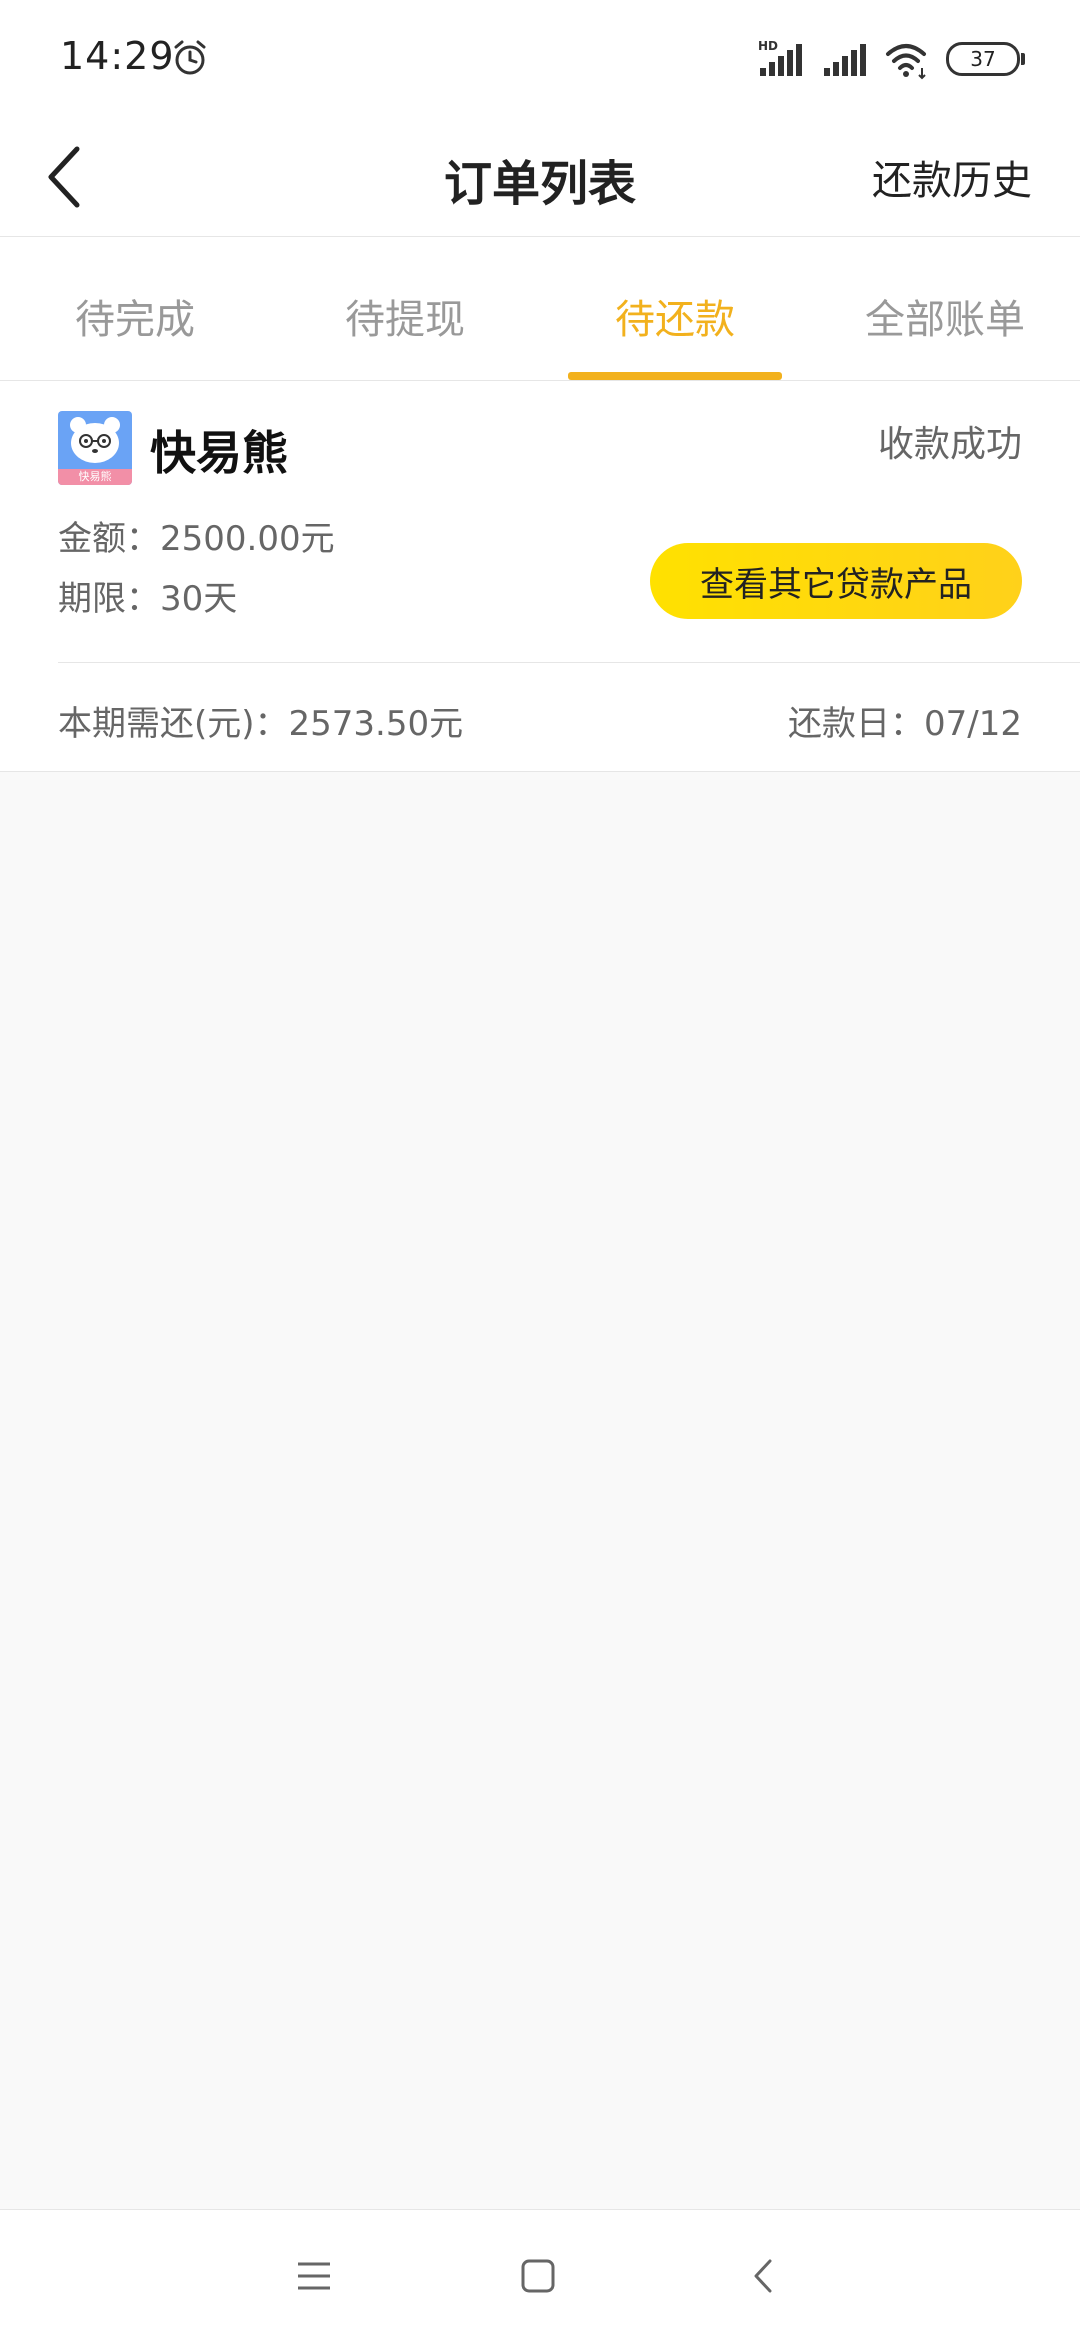 This screenshot has width=1080, height=2340. Describe the element at coordinates (945, 308) in the screenshot. I see `tab-all-bills: 全部账单` at that location.